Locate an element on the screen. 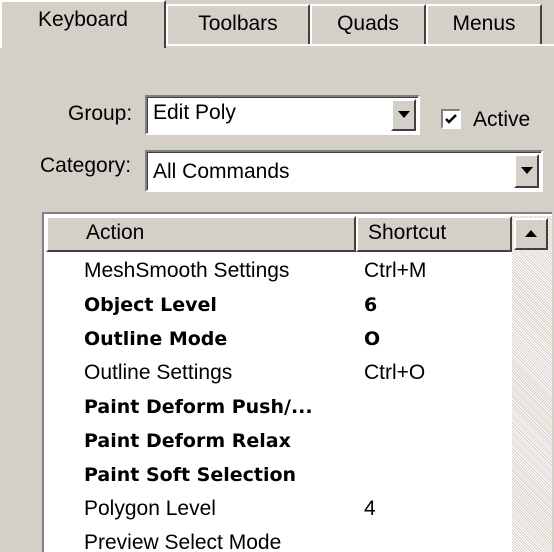 The width and height of the screenshot is (554, 552). category-dropdown-button is located at coordinates (526, 171).